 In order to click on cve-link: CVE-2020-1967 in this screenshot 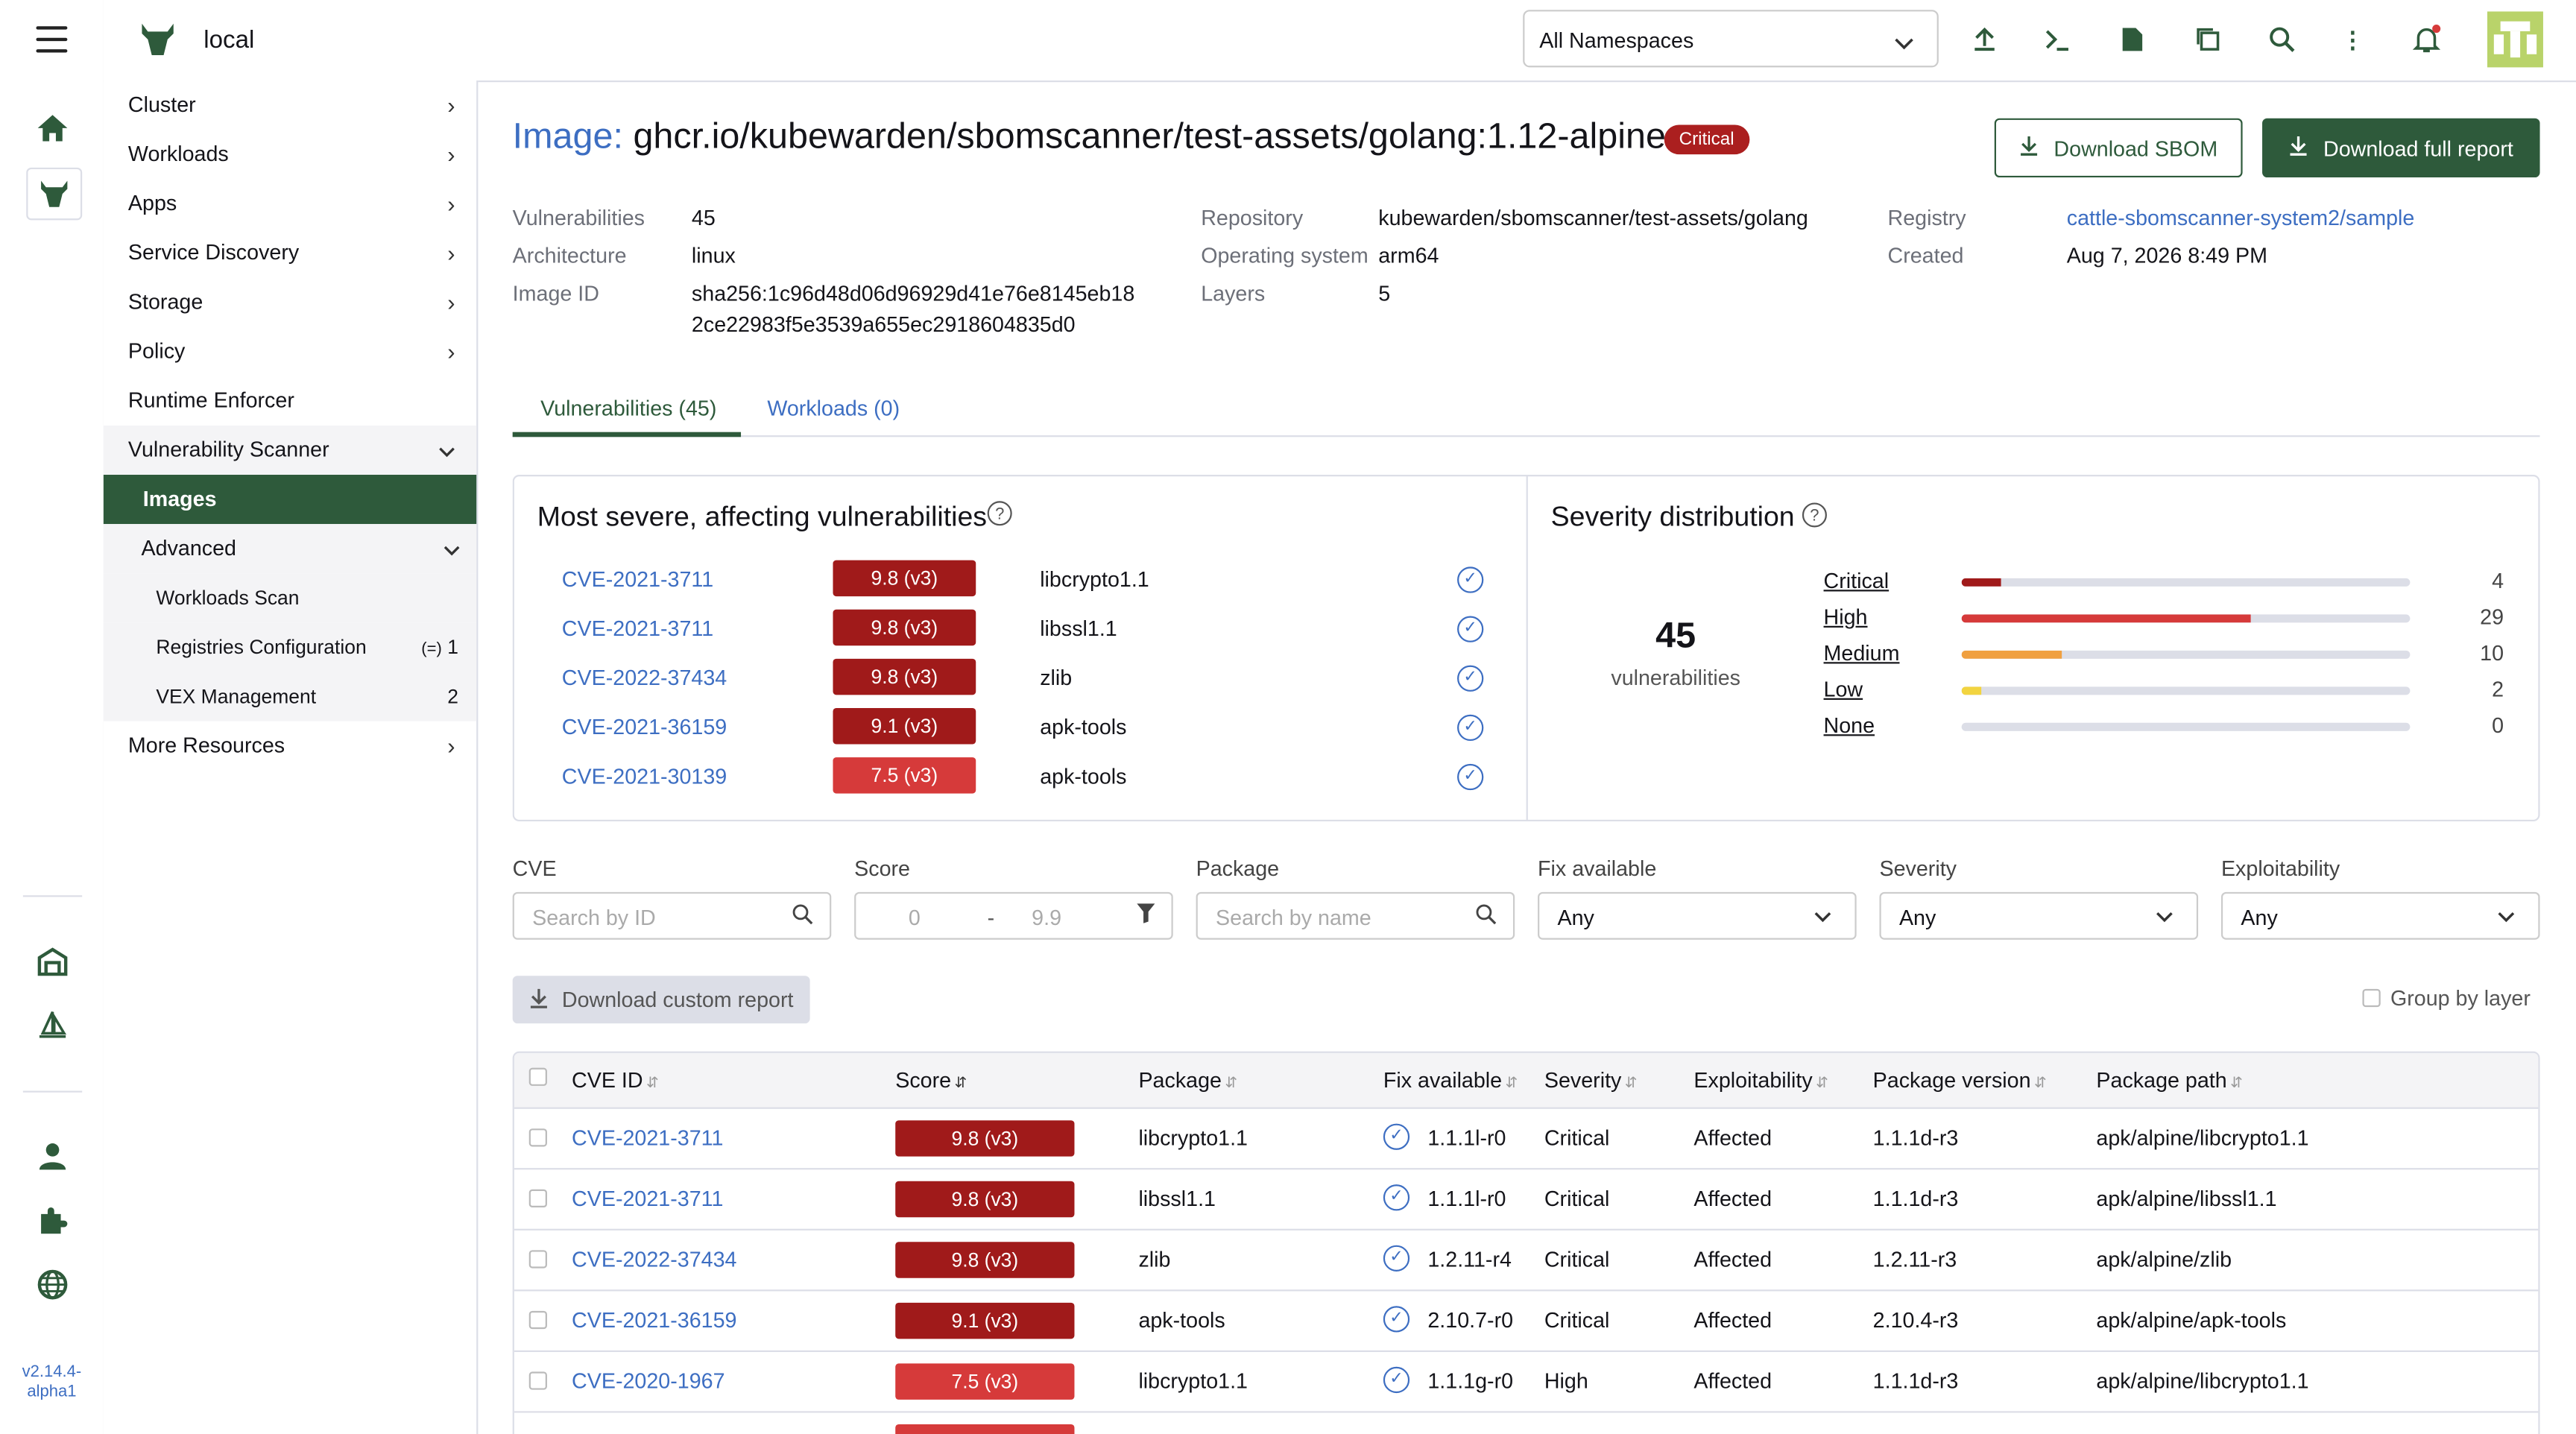, I will do `click(648, 1380)`.